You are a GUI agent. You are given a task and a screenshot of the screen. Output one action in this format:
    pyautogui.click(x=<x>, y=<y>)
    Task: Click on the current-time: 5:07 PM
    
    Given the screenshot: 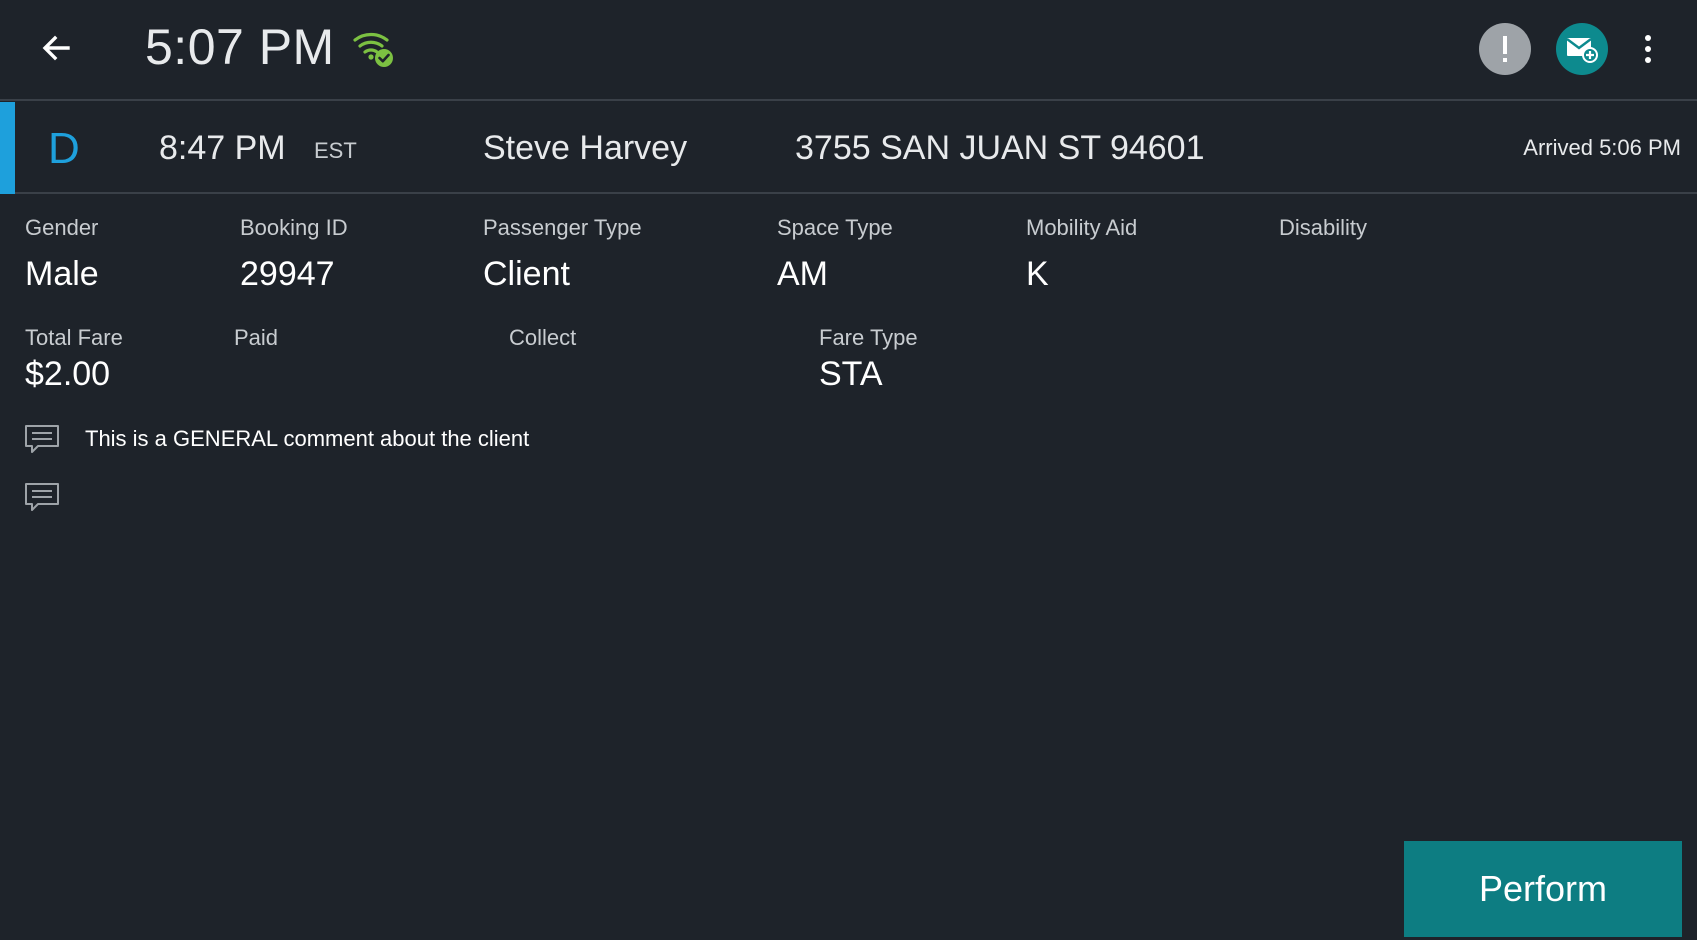 What is the action you would take?
    pyautogui.click(x=240, y=47)
    